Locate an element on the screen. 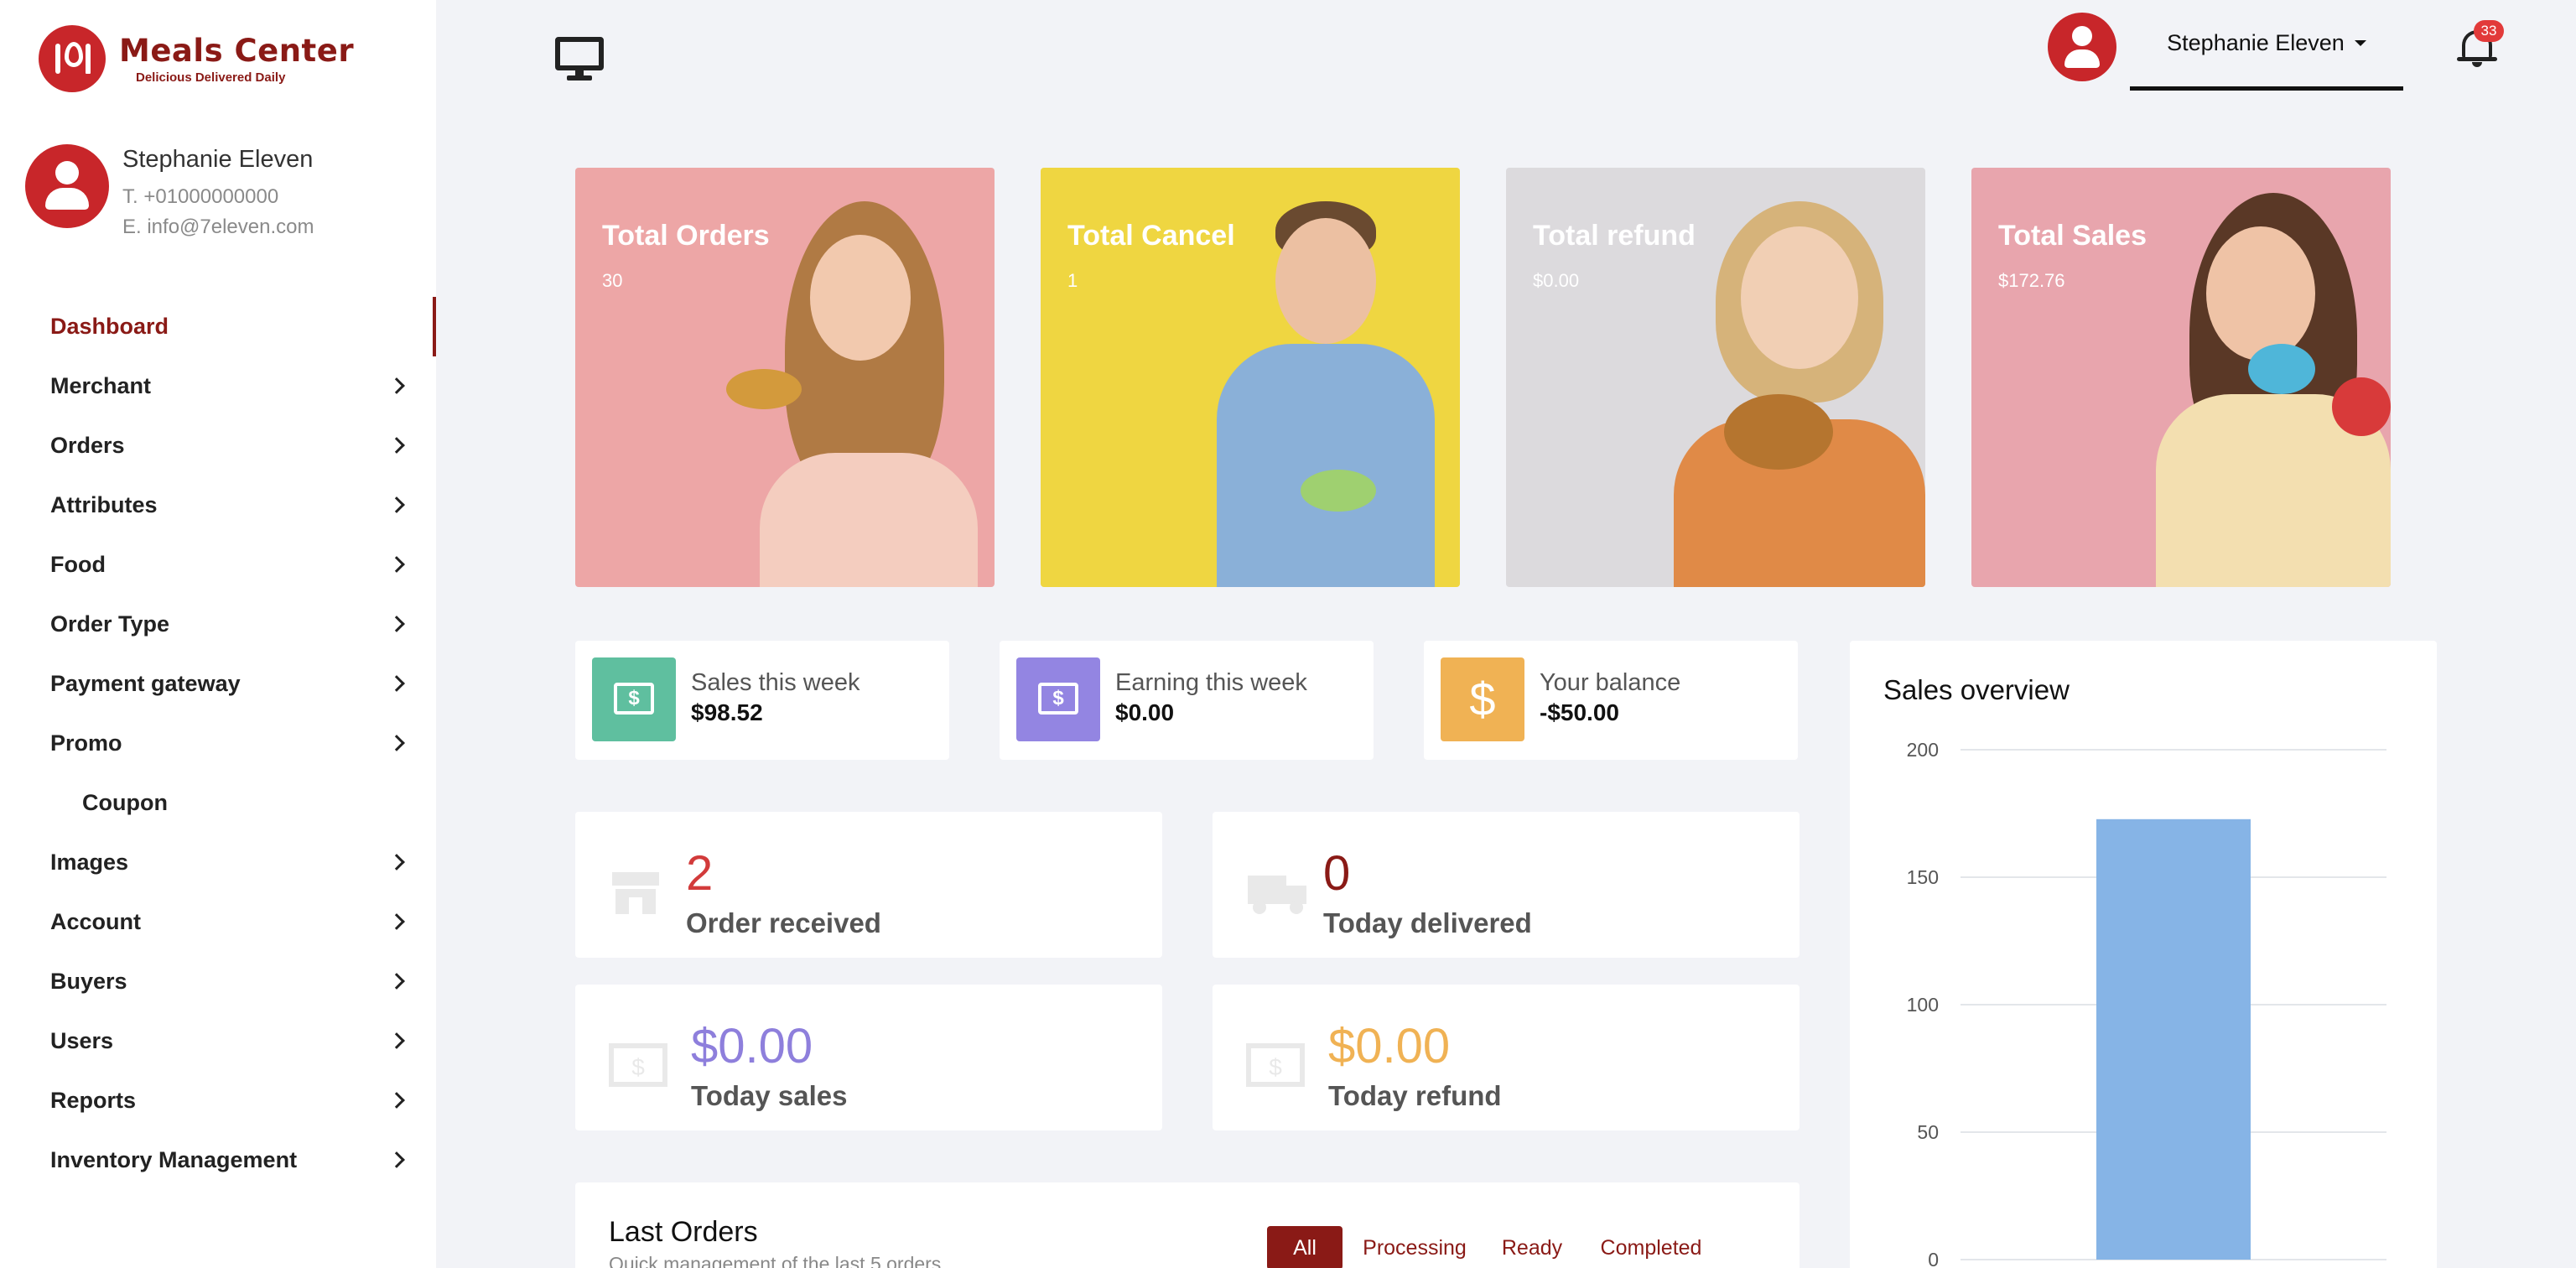 This screenshot has height=1268, width=2576. stat-order-received: 2 Order received is located at coordinates (868, 885).